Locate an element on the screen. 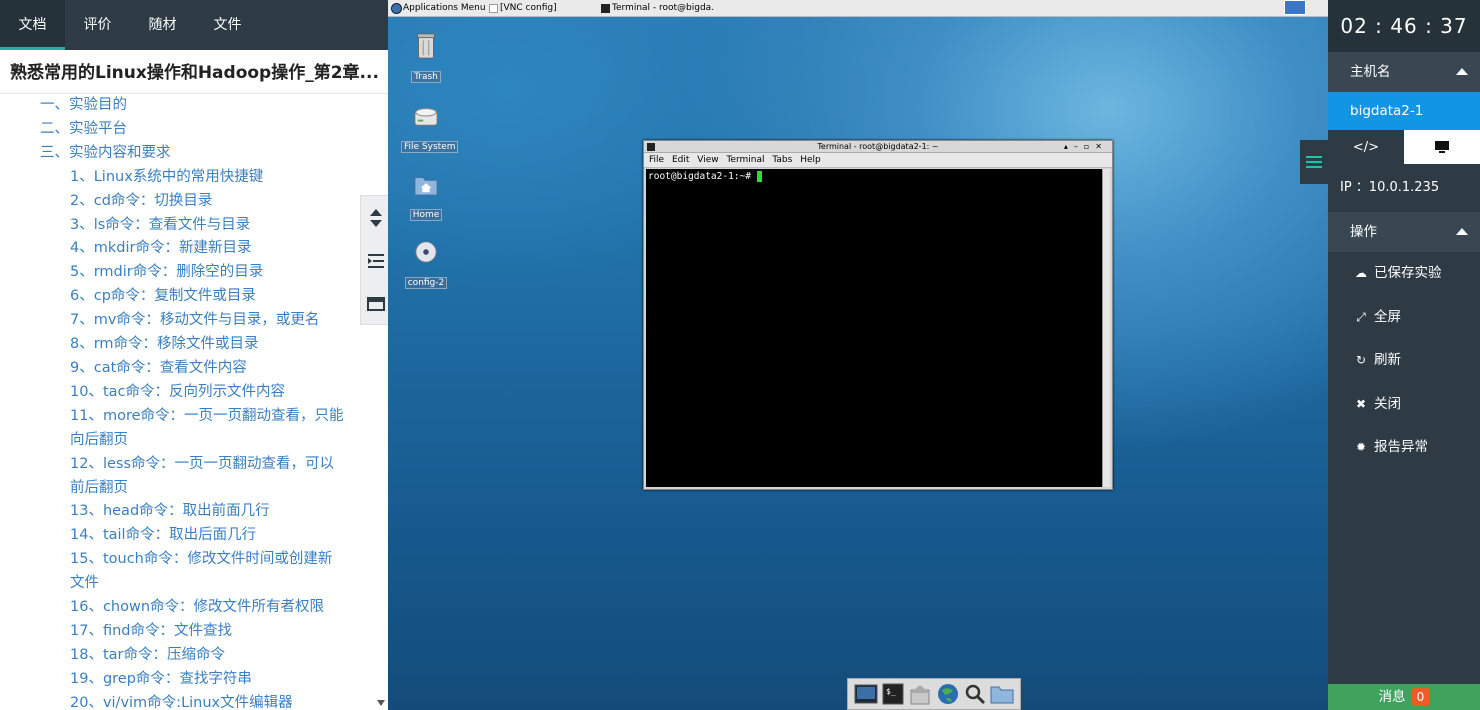  doc-tool-strip is located at coordinates (375, 260).